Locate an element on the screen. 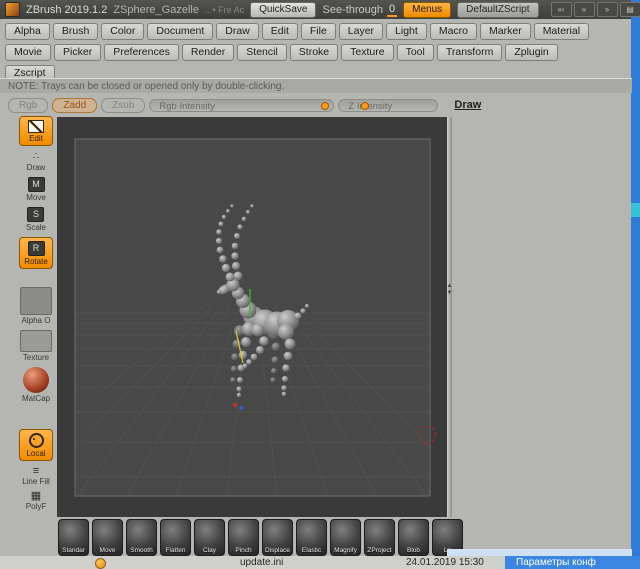  scale-button: S Scale is located at coordinates (36, 219).